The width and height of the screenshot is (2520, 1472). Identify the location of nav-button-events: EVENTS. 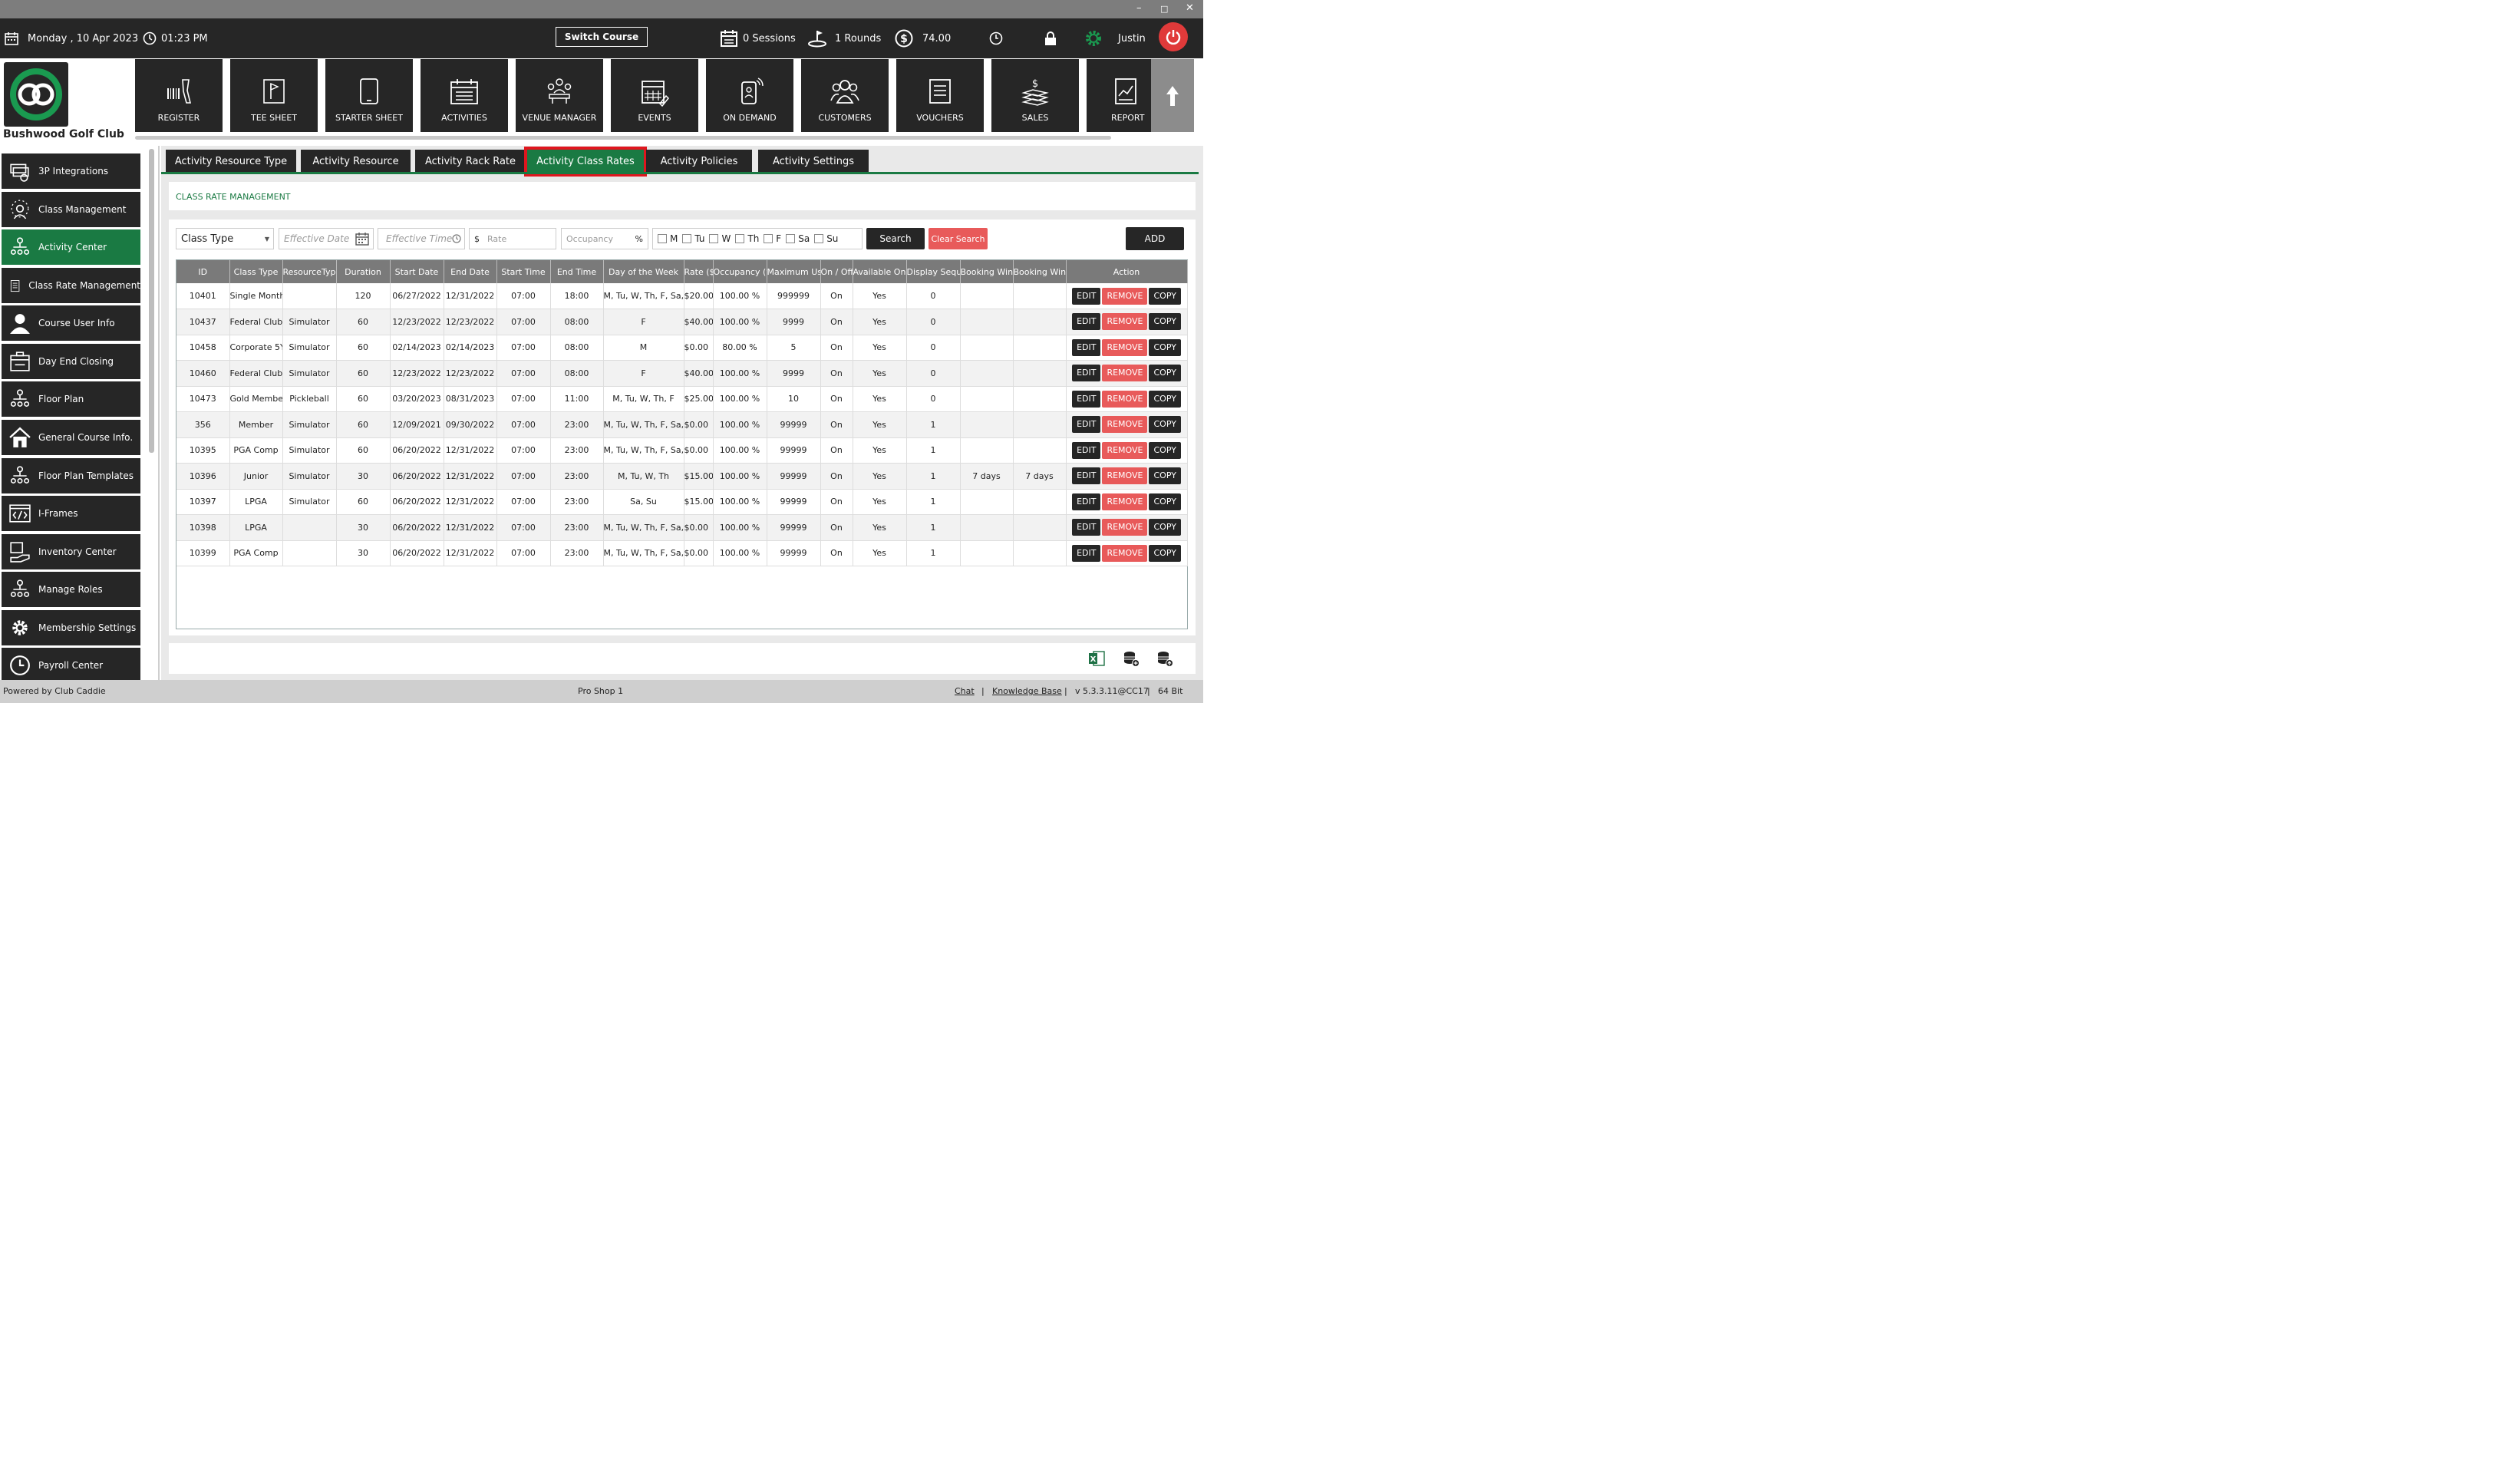
(654, 95).